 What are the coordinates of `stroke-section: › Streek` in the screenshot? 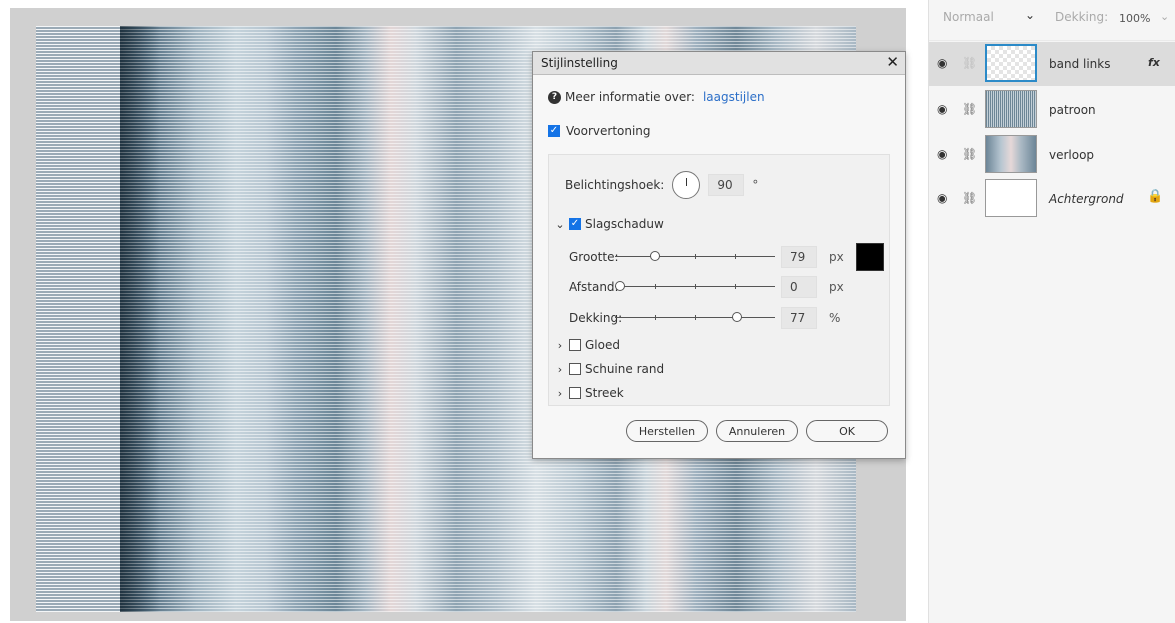 It's located at (589, 393).